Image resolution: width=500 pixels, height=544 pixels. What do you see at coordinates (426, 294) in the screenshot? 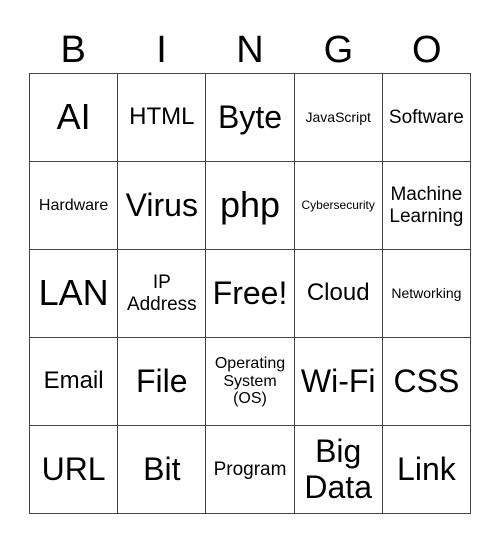
I see `bingo-cell: Networking` at bounding box center [426, 294].